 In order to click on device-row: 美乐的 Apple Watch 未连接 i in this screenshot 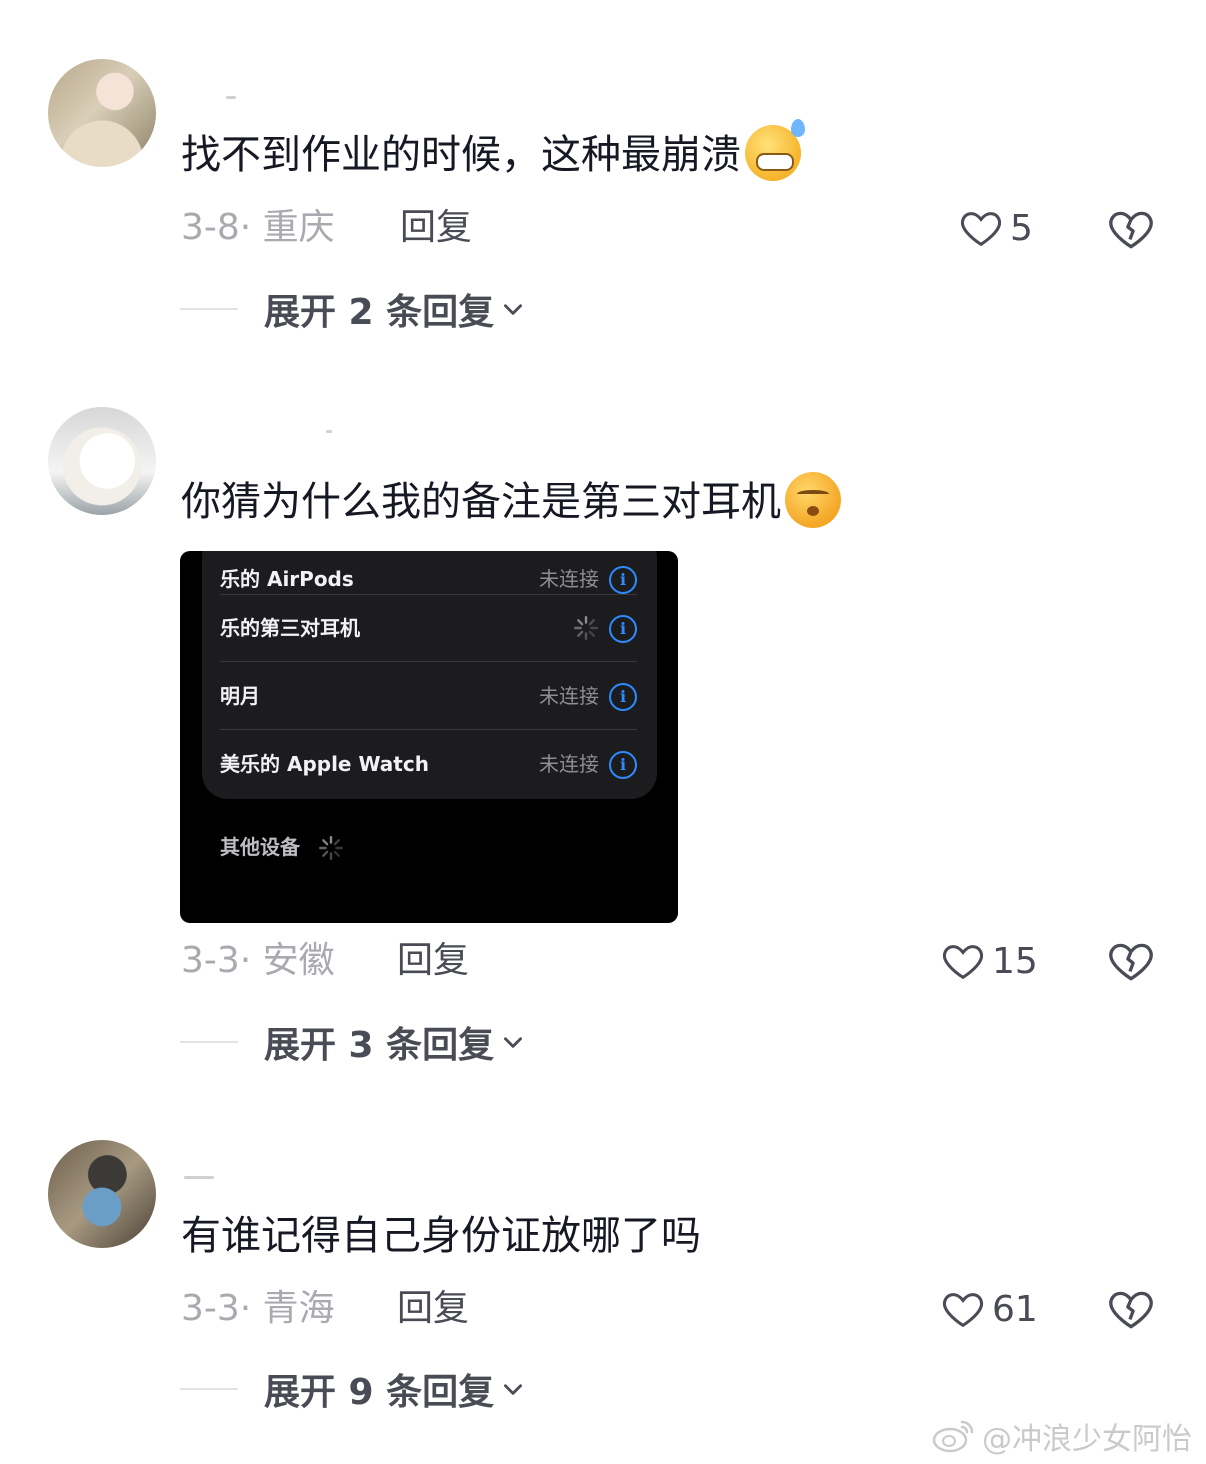, I will do `click(428, 764)`.